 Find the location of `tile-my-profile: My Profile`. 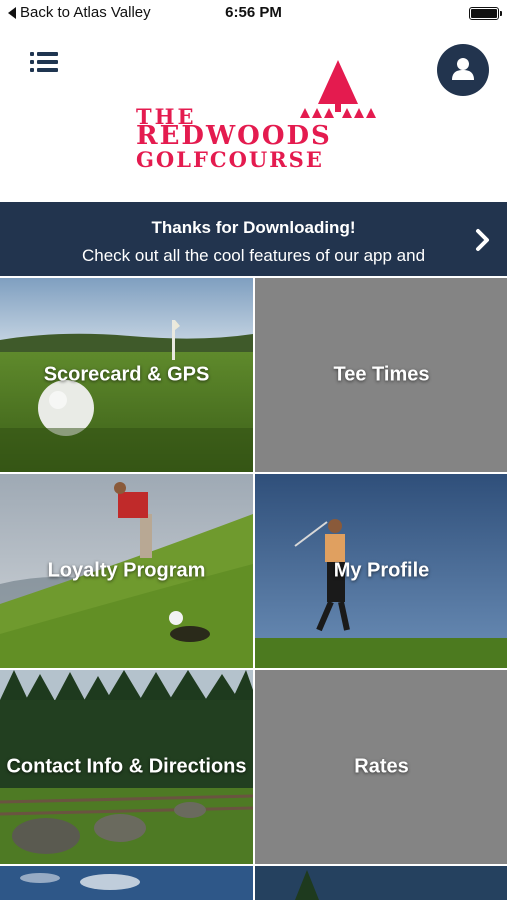

tile-my-profile: My Profile is located at coordinates (381, 571).